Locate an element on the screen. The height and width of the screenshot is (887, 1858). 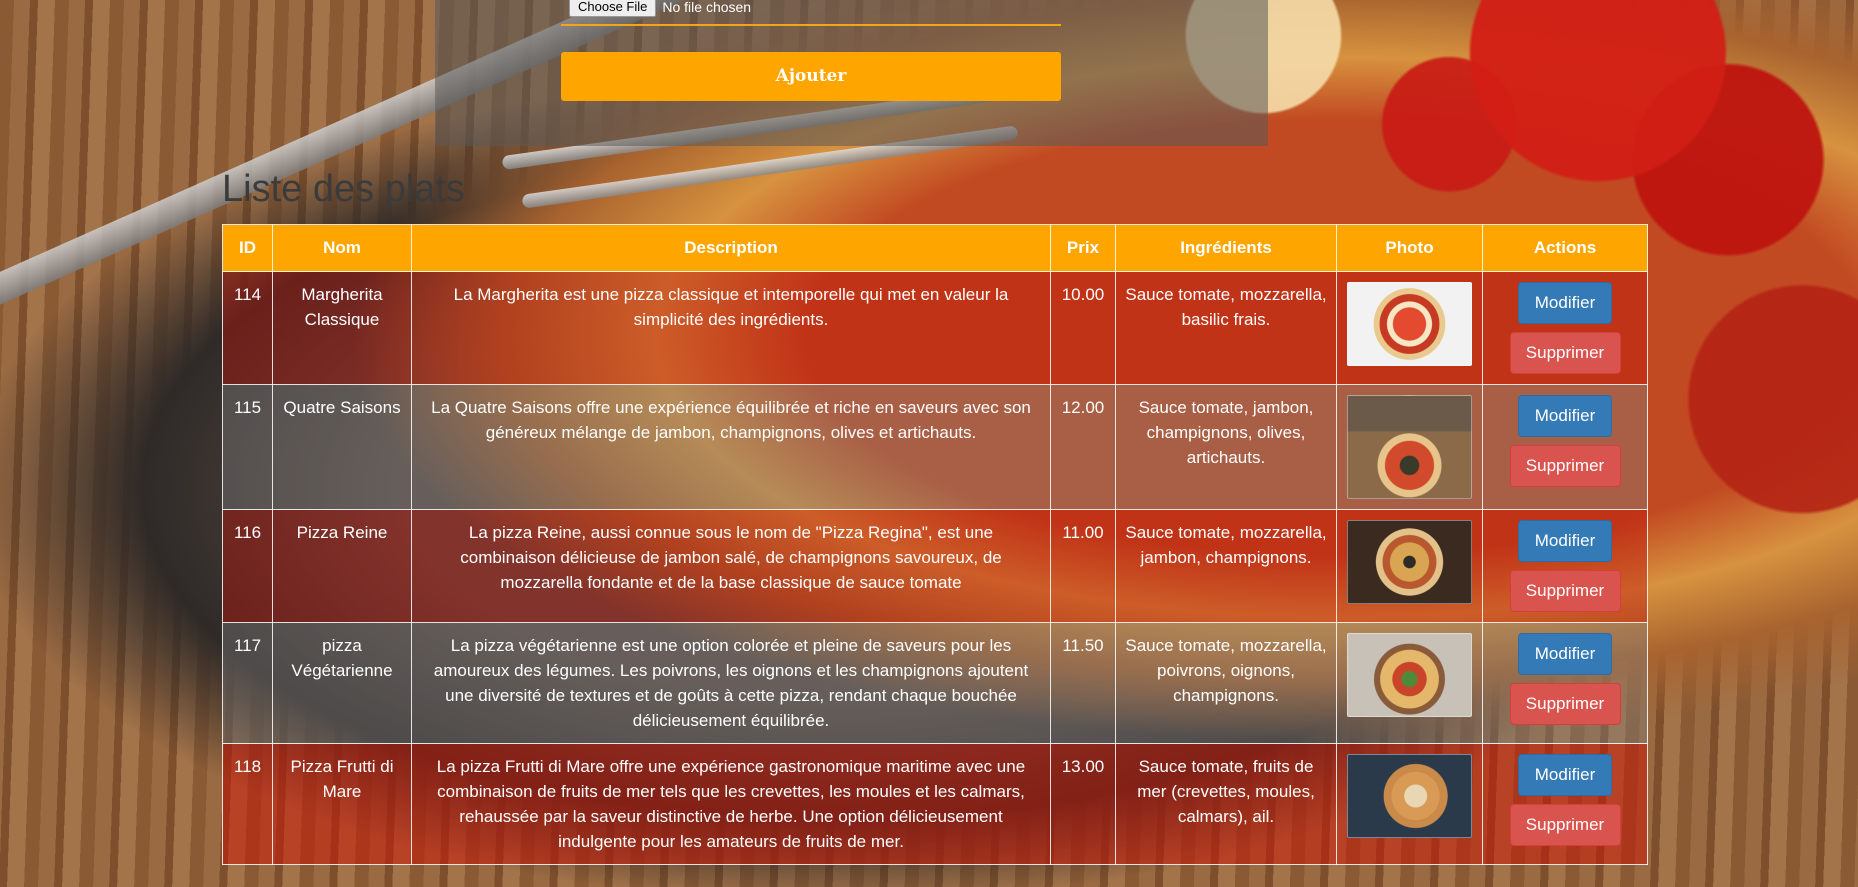
cell-id: 116 is located at coordinates (247, 566).